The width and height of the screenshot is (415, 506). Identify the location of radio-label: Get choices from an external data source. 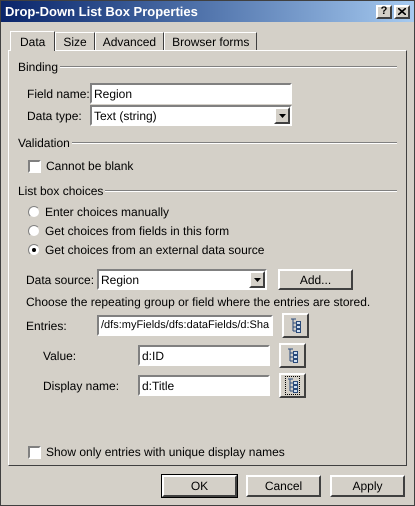
(154, 250).